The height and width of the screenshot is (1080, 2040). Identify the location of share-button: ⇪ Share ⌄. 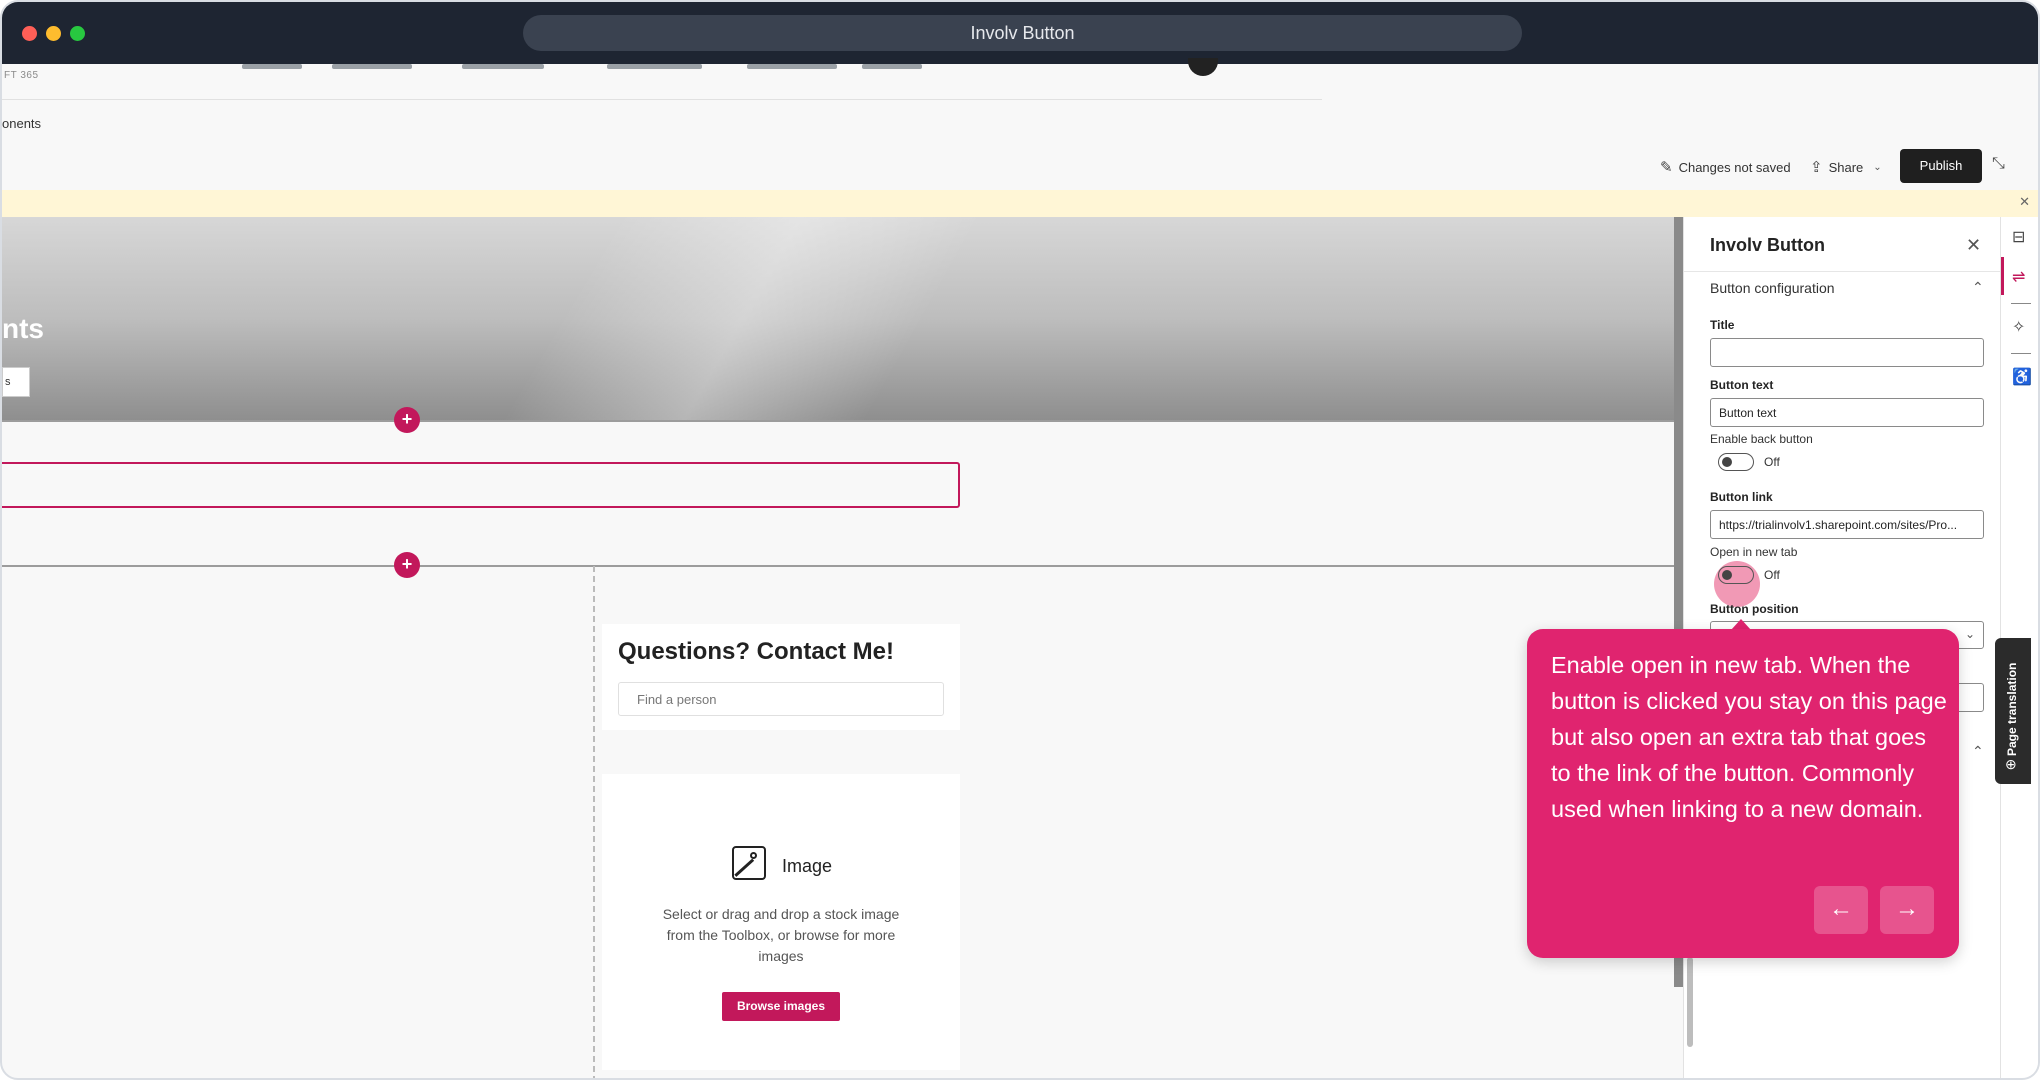
(1846, 167).